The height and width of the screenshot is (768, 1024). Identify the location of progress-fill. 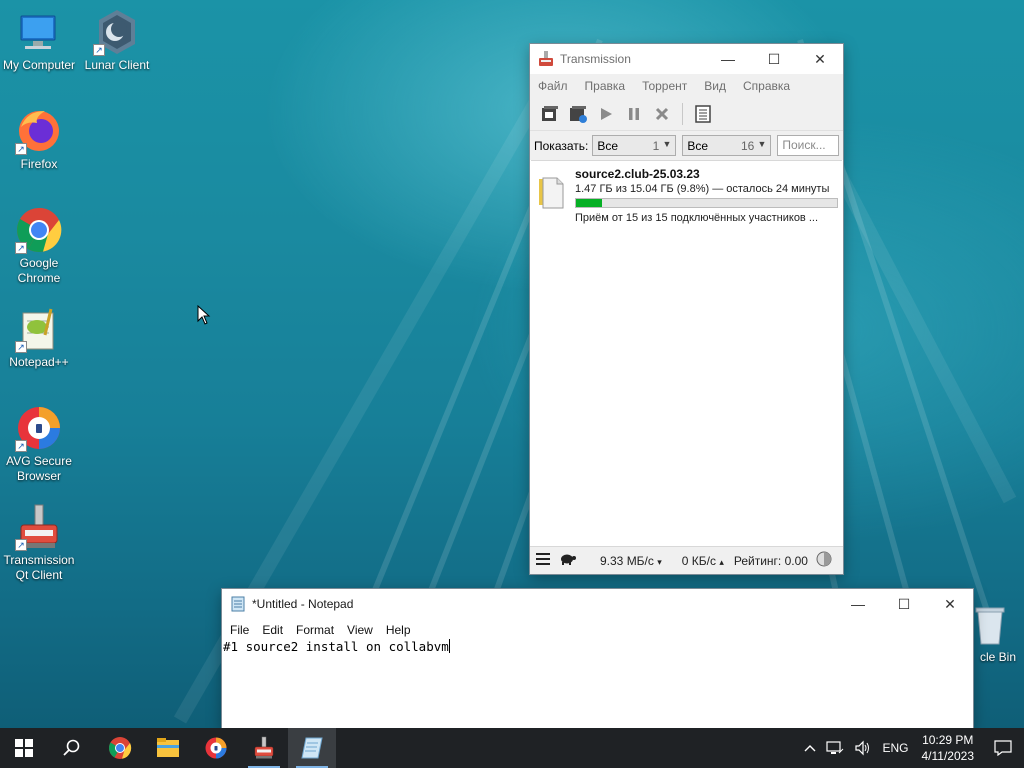
(589, 203).